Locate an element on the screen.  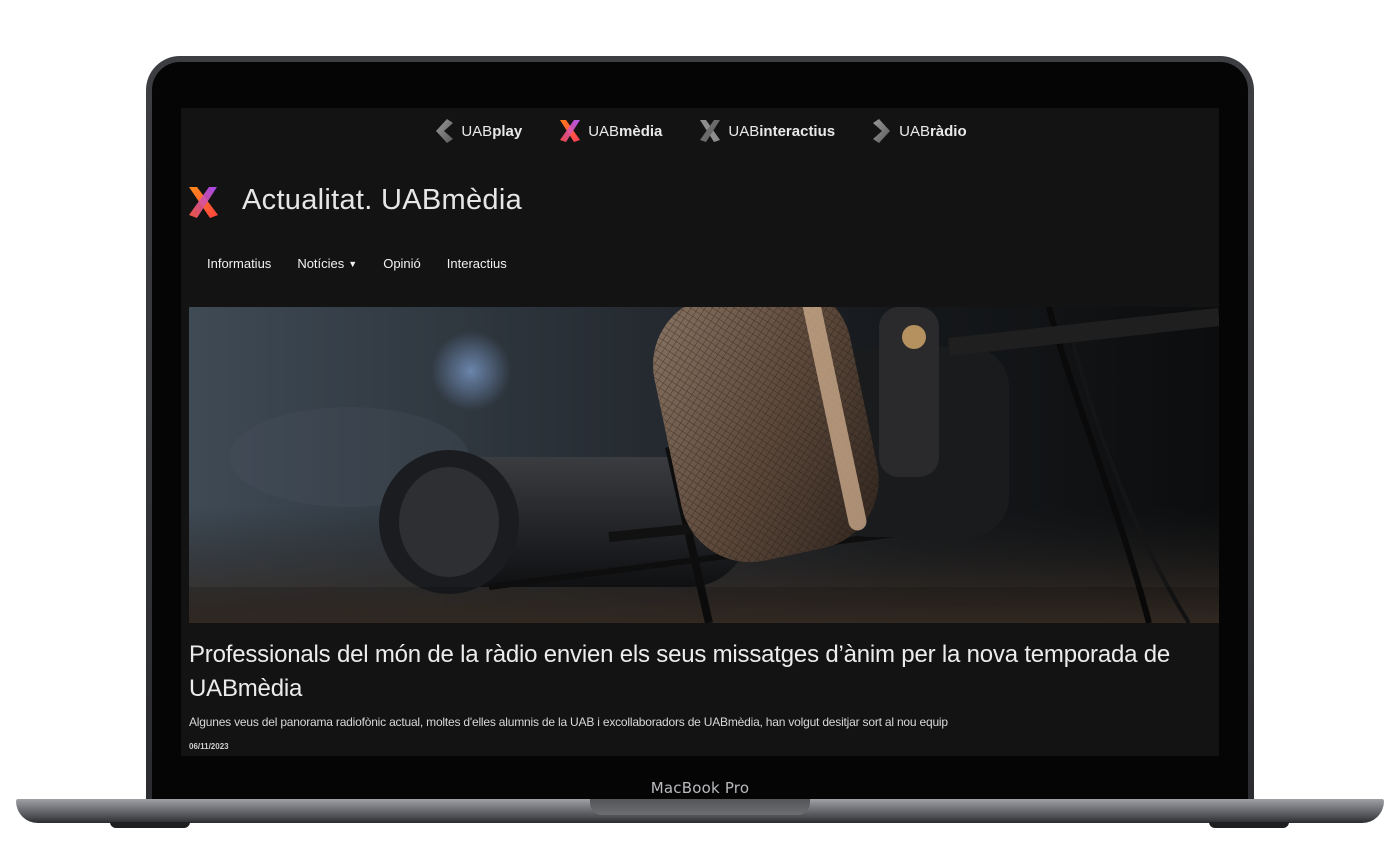
uabmedia-x-icon is located at coordinates (570, 131).